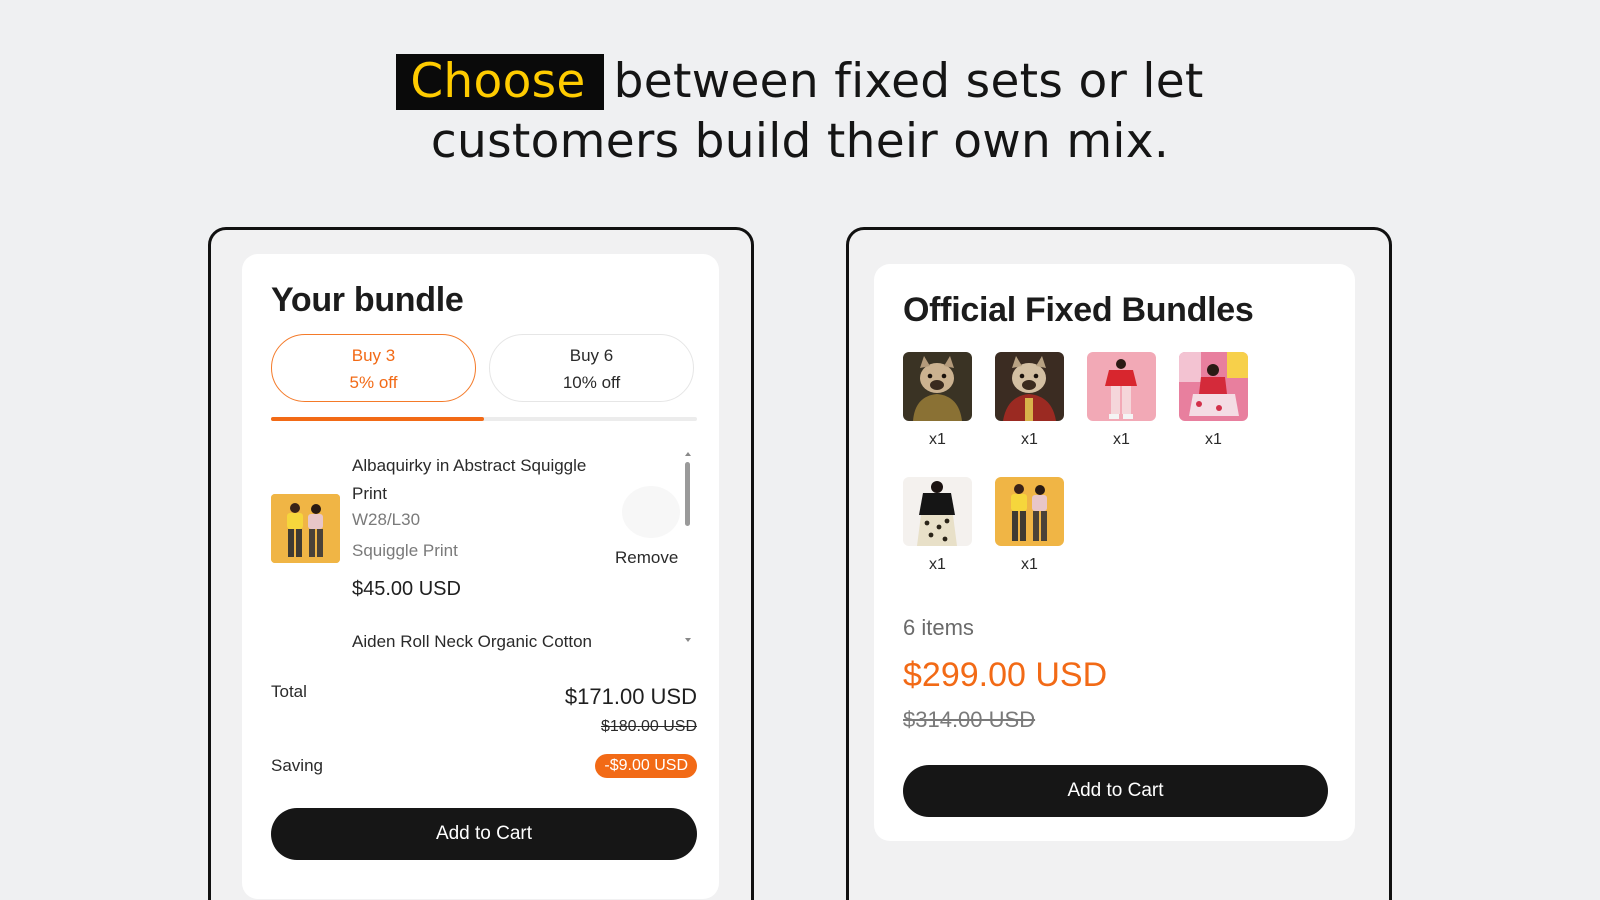  Describe the element at coordinates (406, 589) in the screenshot. I see `item-price: $45.00 USD` at that location.